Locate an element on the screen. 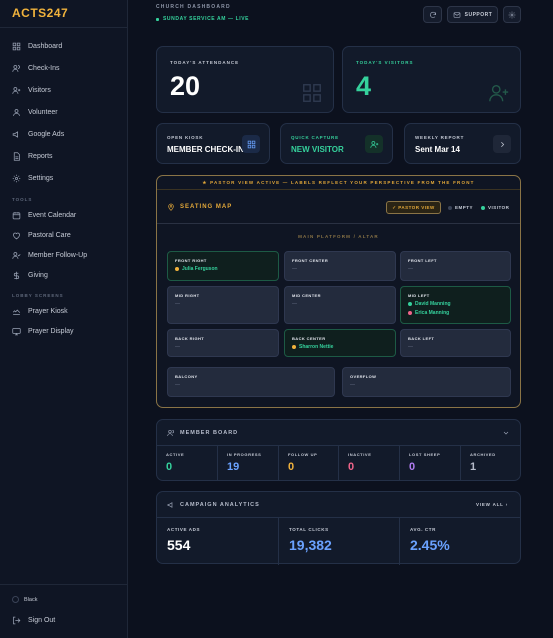  seat-person: David Manning is located at coordinates (429, 304).